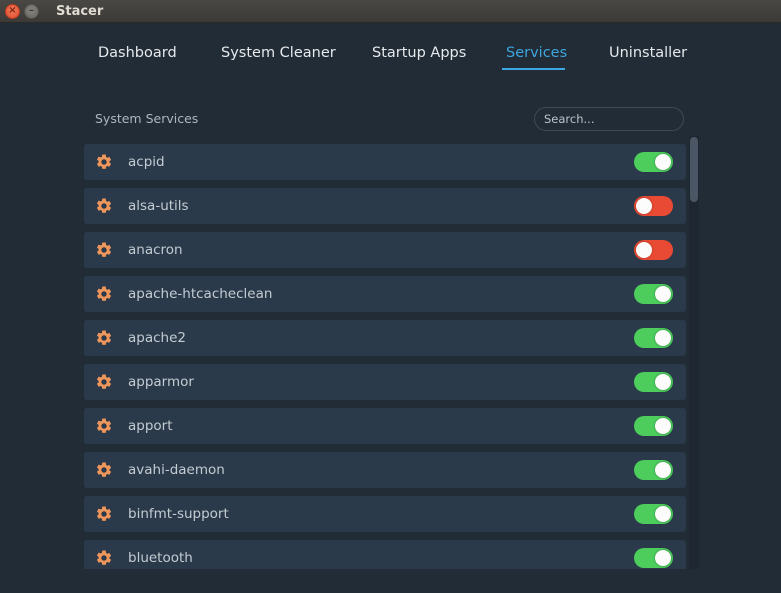 This screenshot has width=781, height=593. What do you see at coordinates (200, 294) in the screenshot?
I see `service-name: apache-htcacheclean` at bounding box center [200, 294].